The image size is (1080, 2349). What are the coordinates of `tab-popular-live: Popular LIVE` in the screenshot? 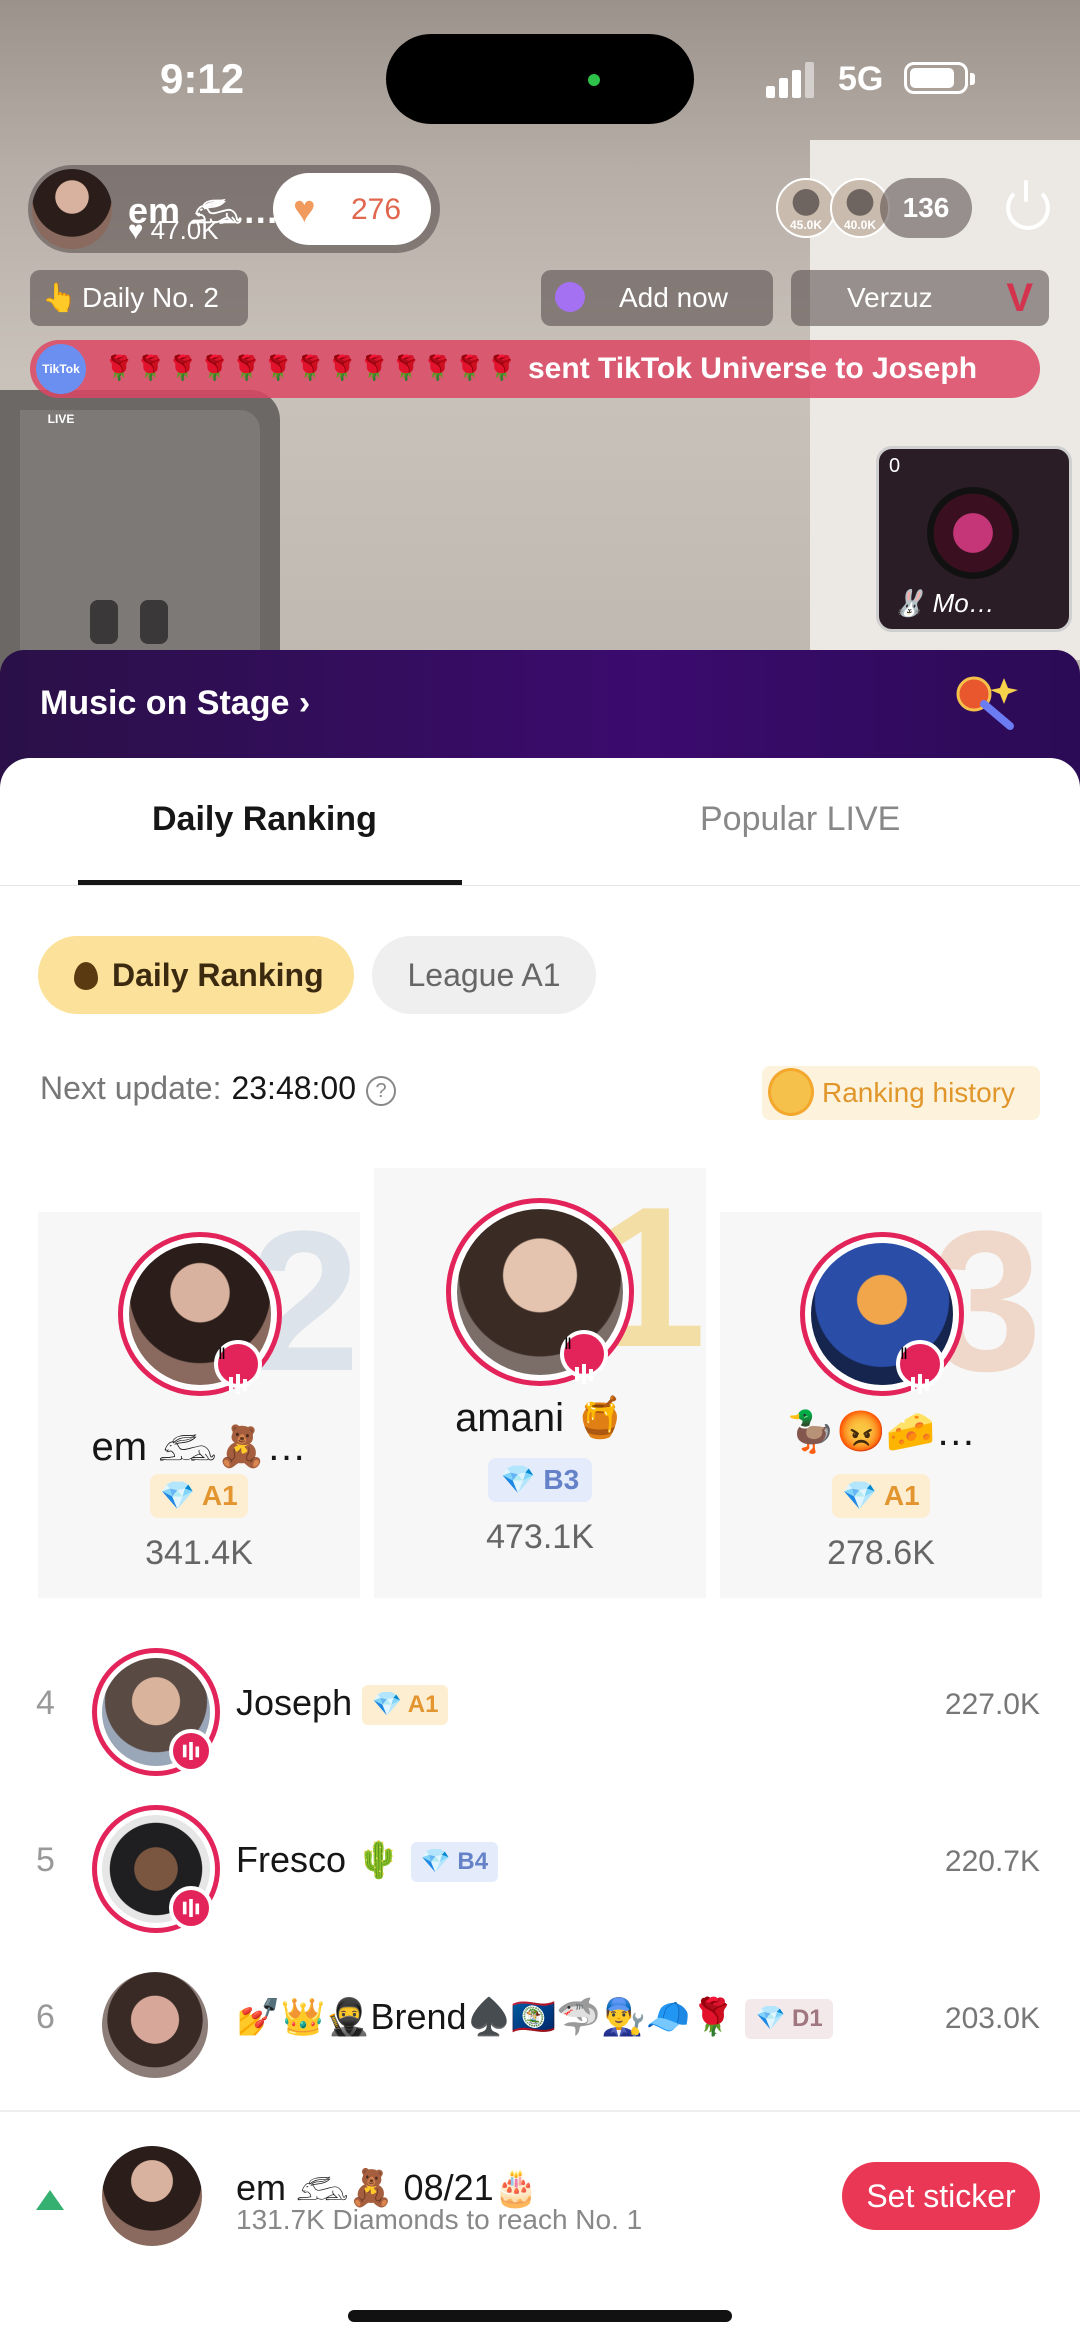 It's located at (800, 819).